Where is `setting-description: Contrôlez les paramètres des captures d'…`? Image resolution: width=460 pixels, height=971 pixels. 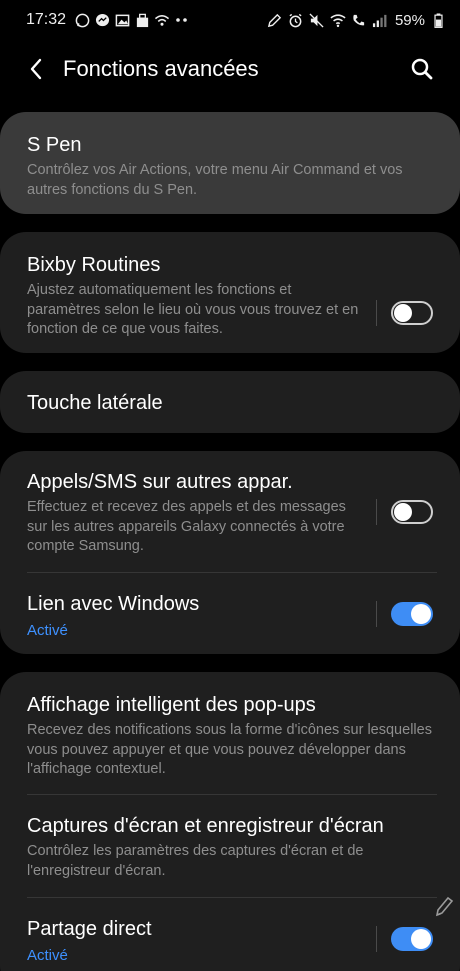 setting-description: Contrôlez les paramètres des captures d'… is located at coordinates (195, 861).